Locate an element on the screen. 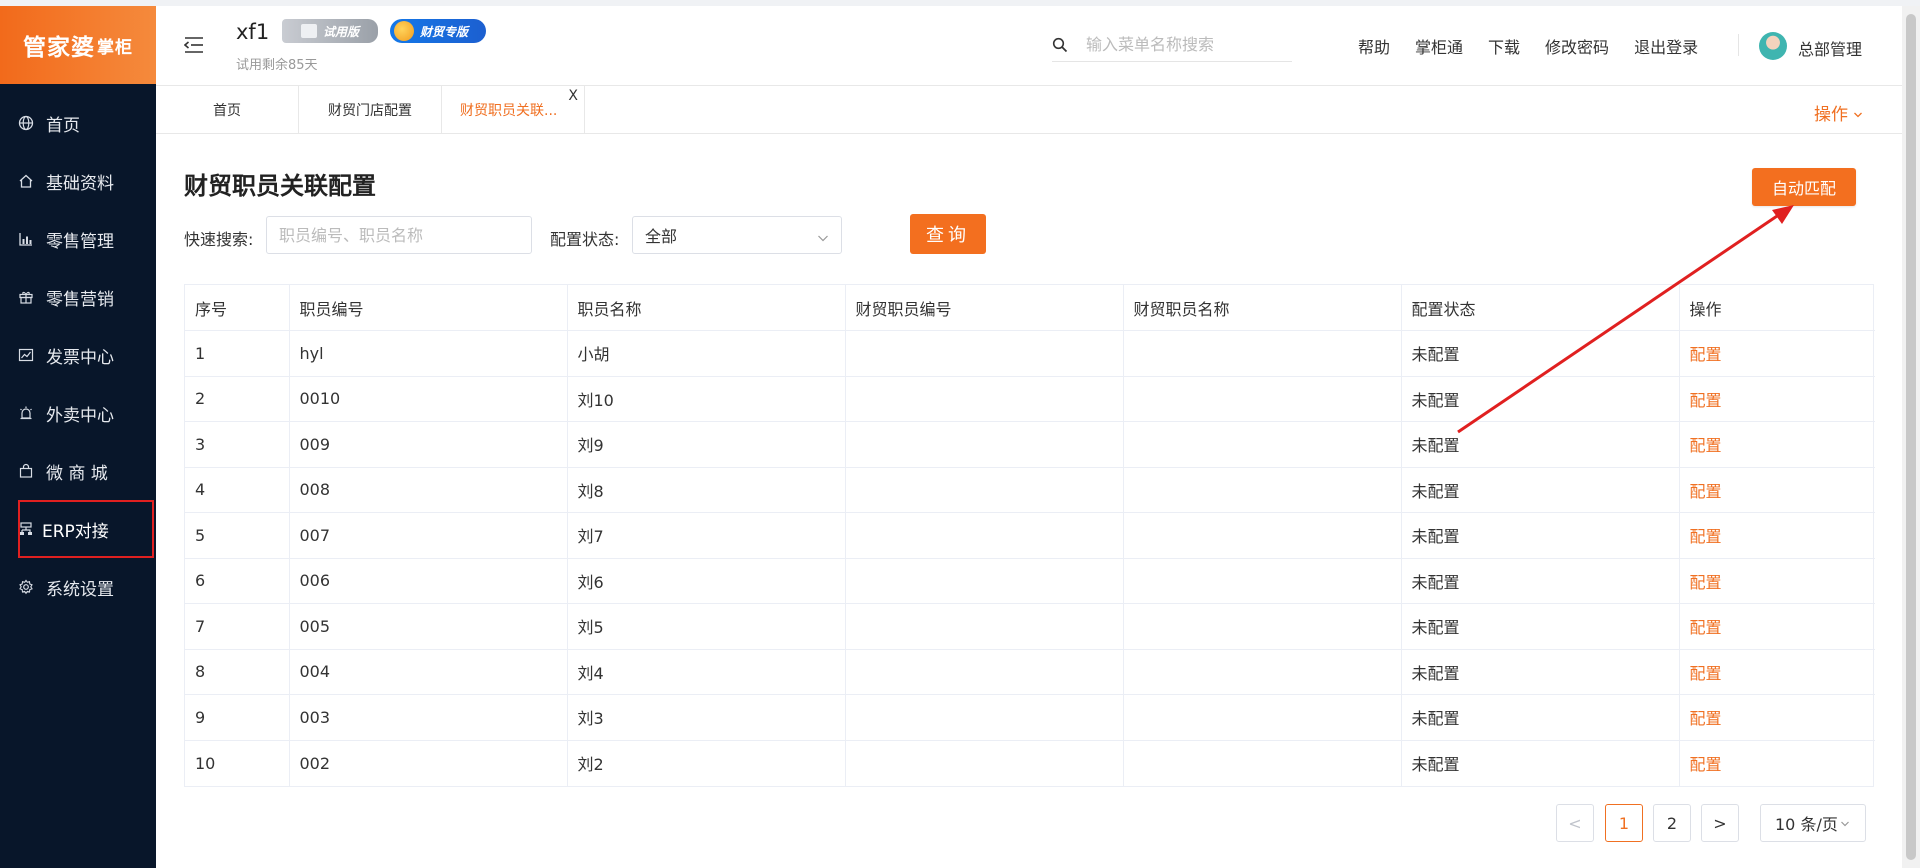 This screenshot has width=1920, height=868. quick-search-input is located at coordinates (399, 235).